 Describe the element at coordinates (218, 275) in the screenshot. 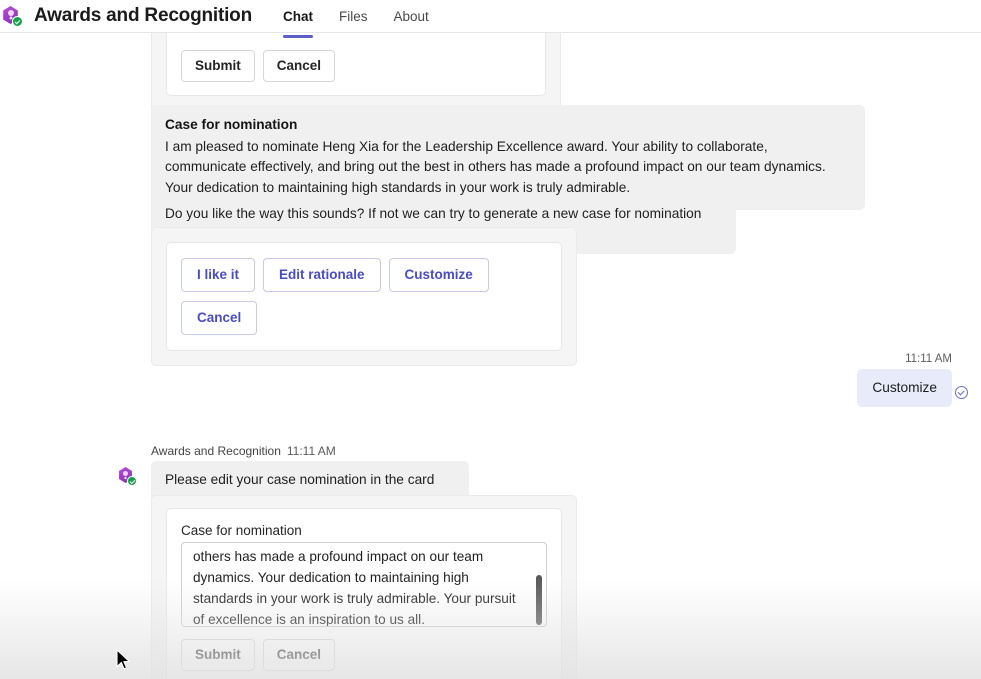

I see `i-like-it-button: I like it` at that location.